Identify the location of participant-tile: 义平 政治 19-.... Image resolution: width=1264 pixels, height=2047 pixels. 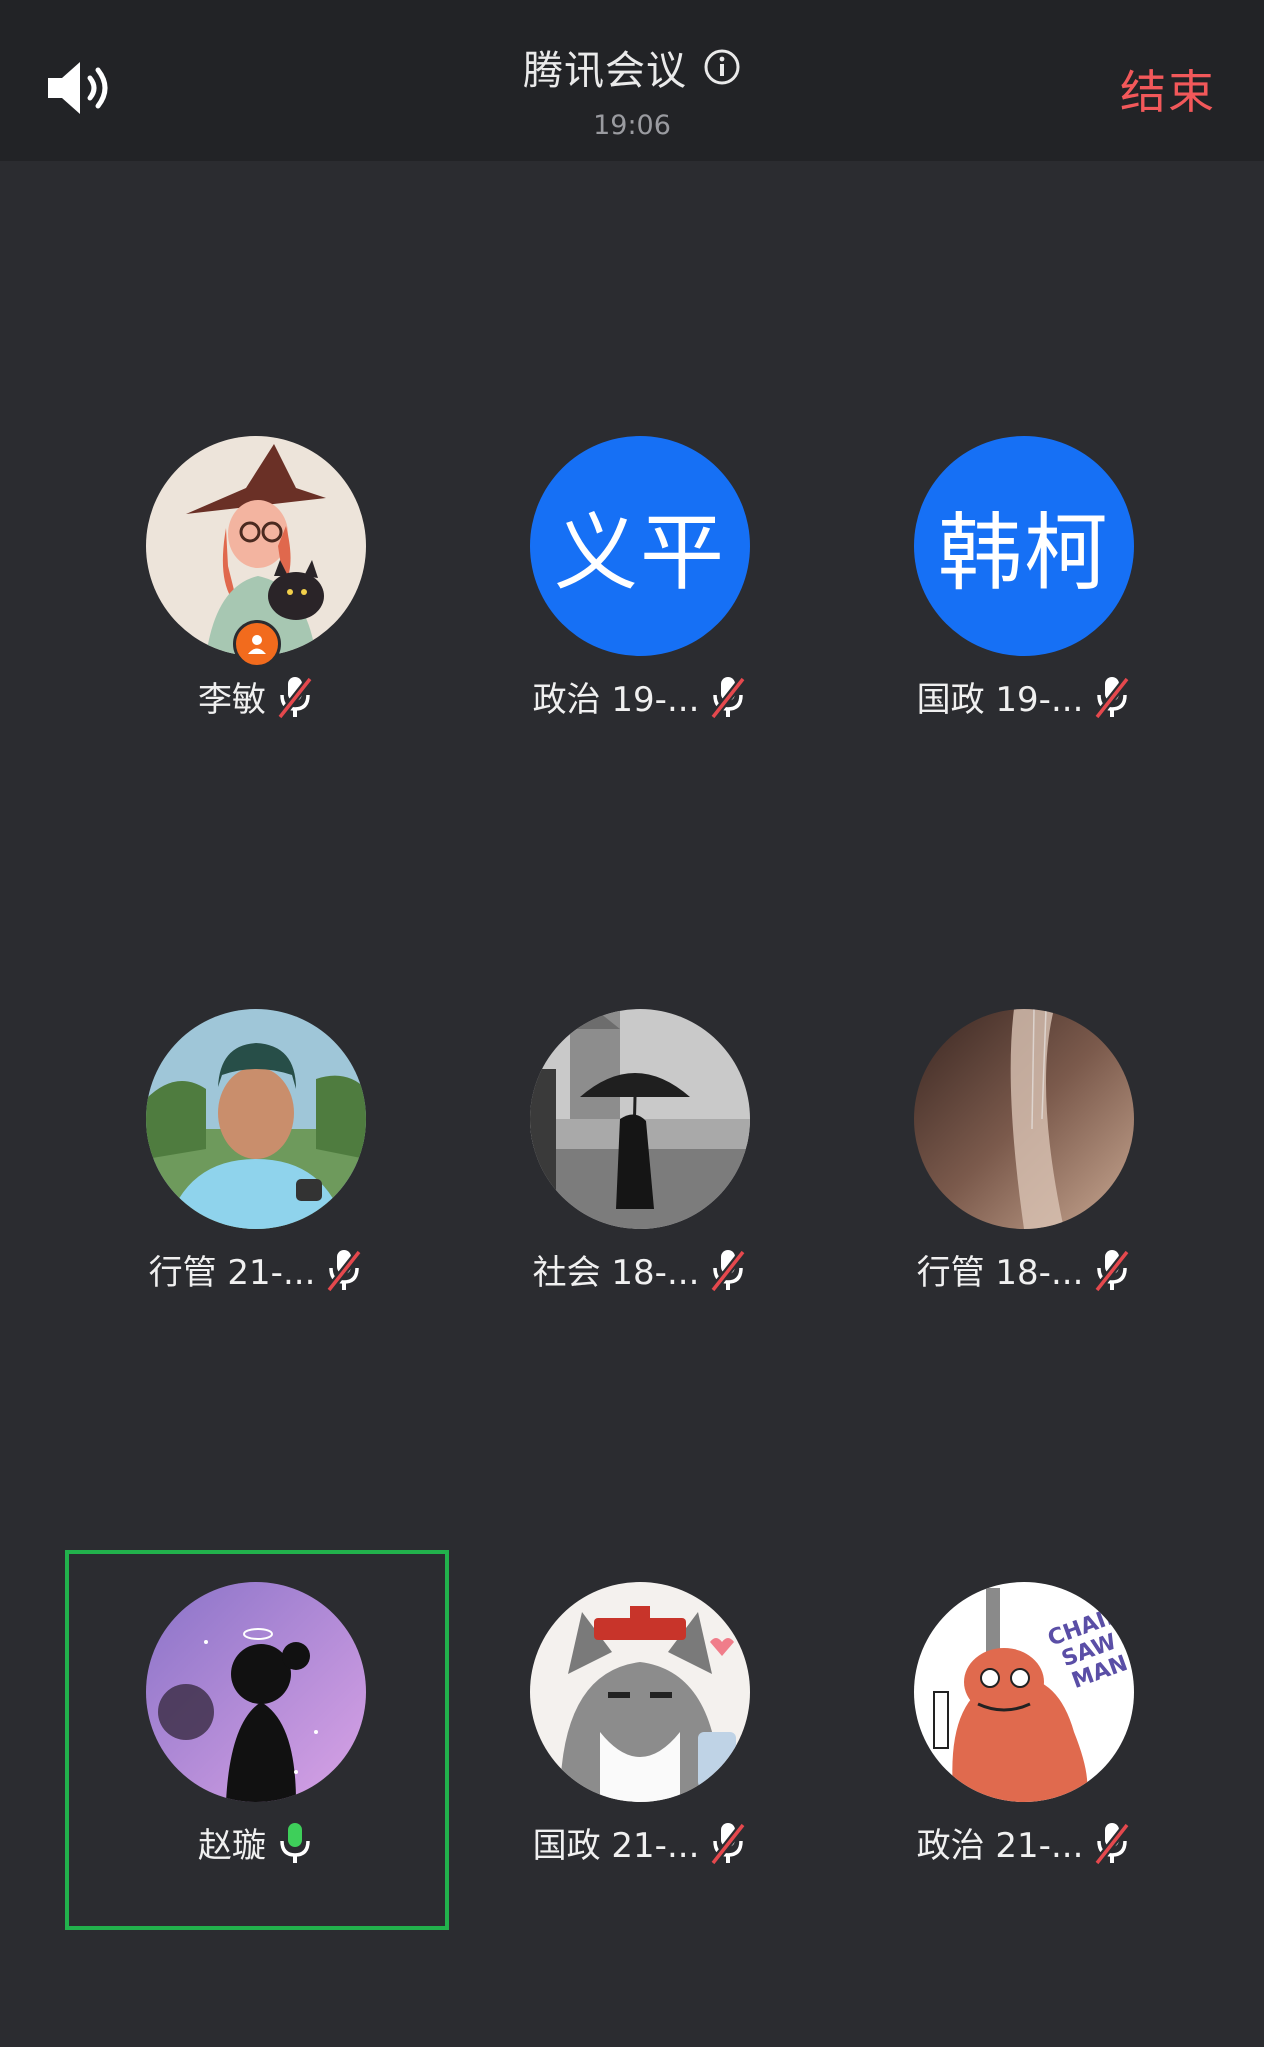
(641, 594).